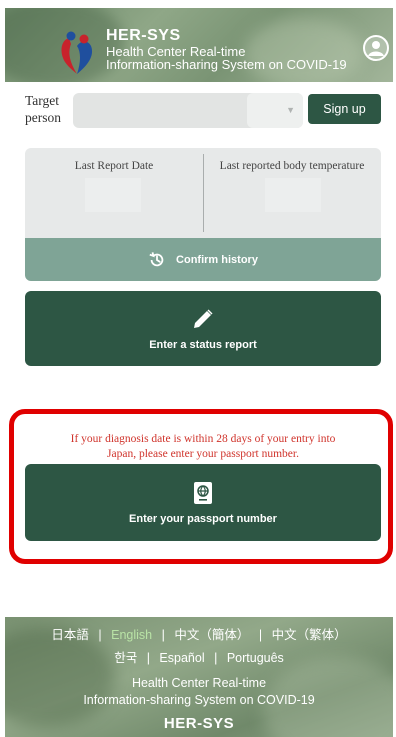 Image resolution: width=396 pixels, height=737 pixels. Describe the element at coordinates (199, 700) in the screenshot. I see `footer-subtitle-line2: Information-sharing System on COVID-19` at that location.